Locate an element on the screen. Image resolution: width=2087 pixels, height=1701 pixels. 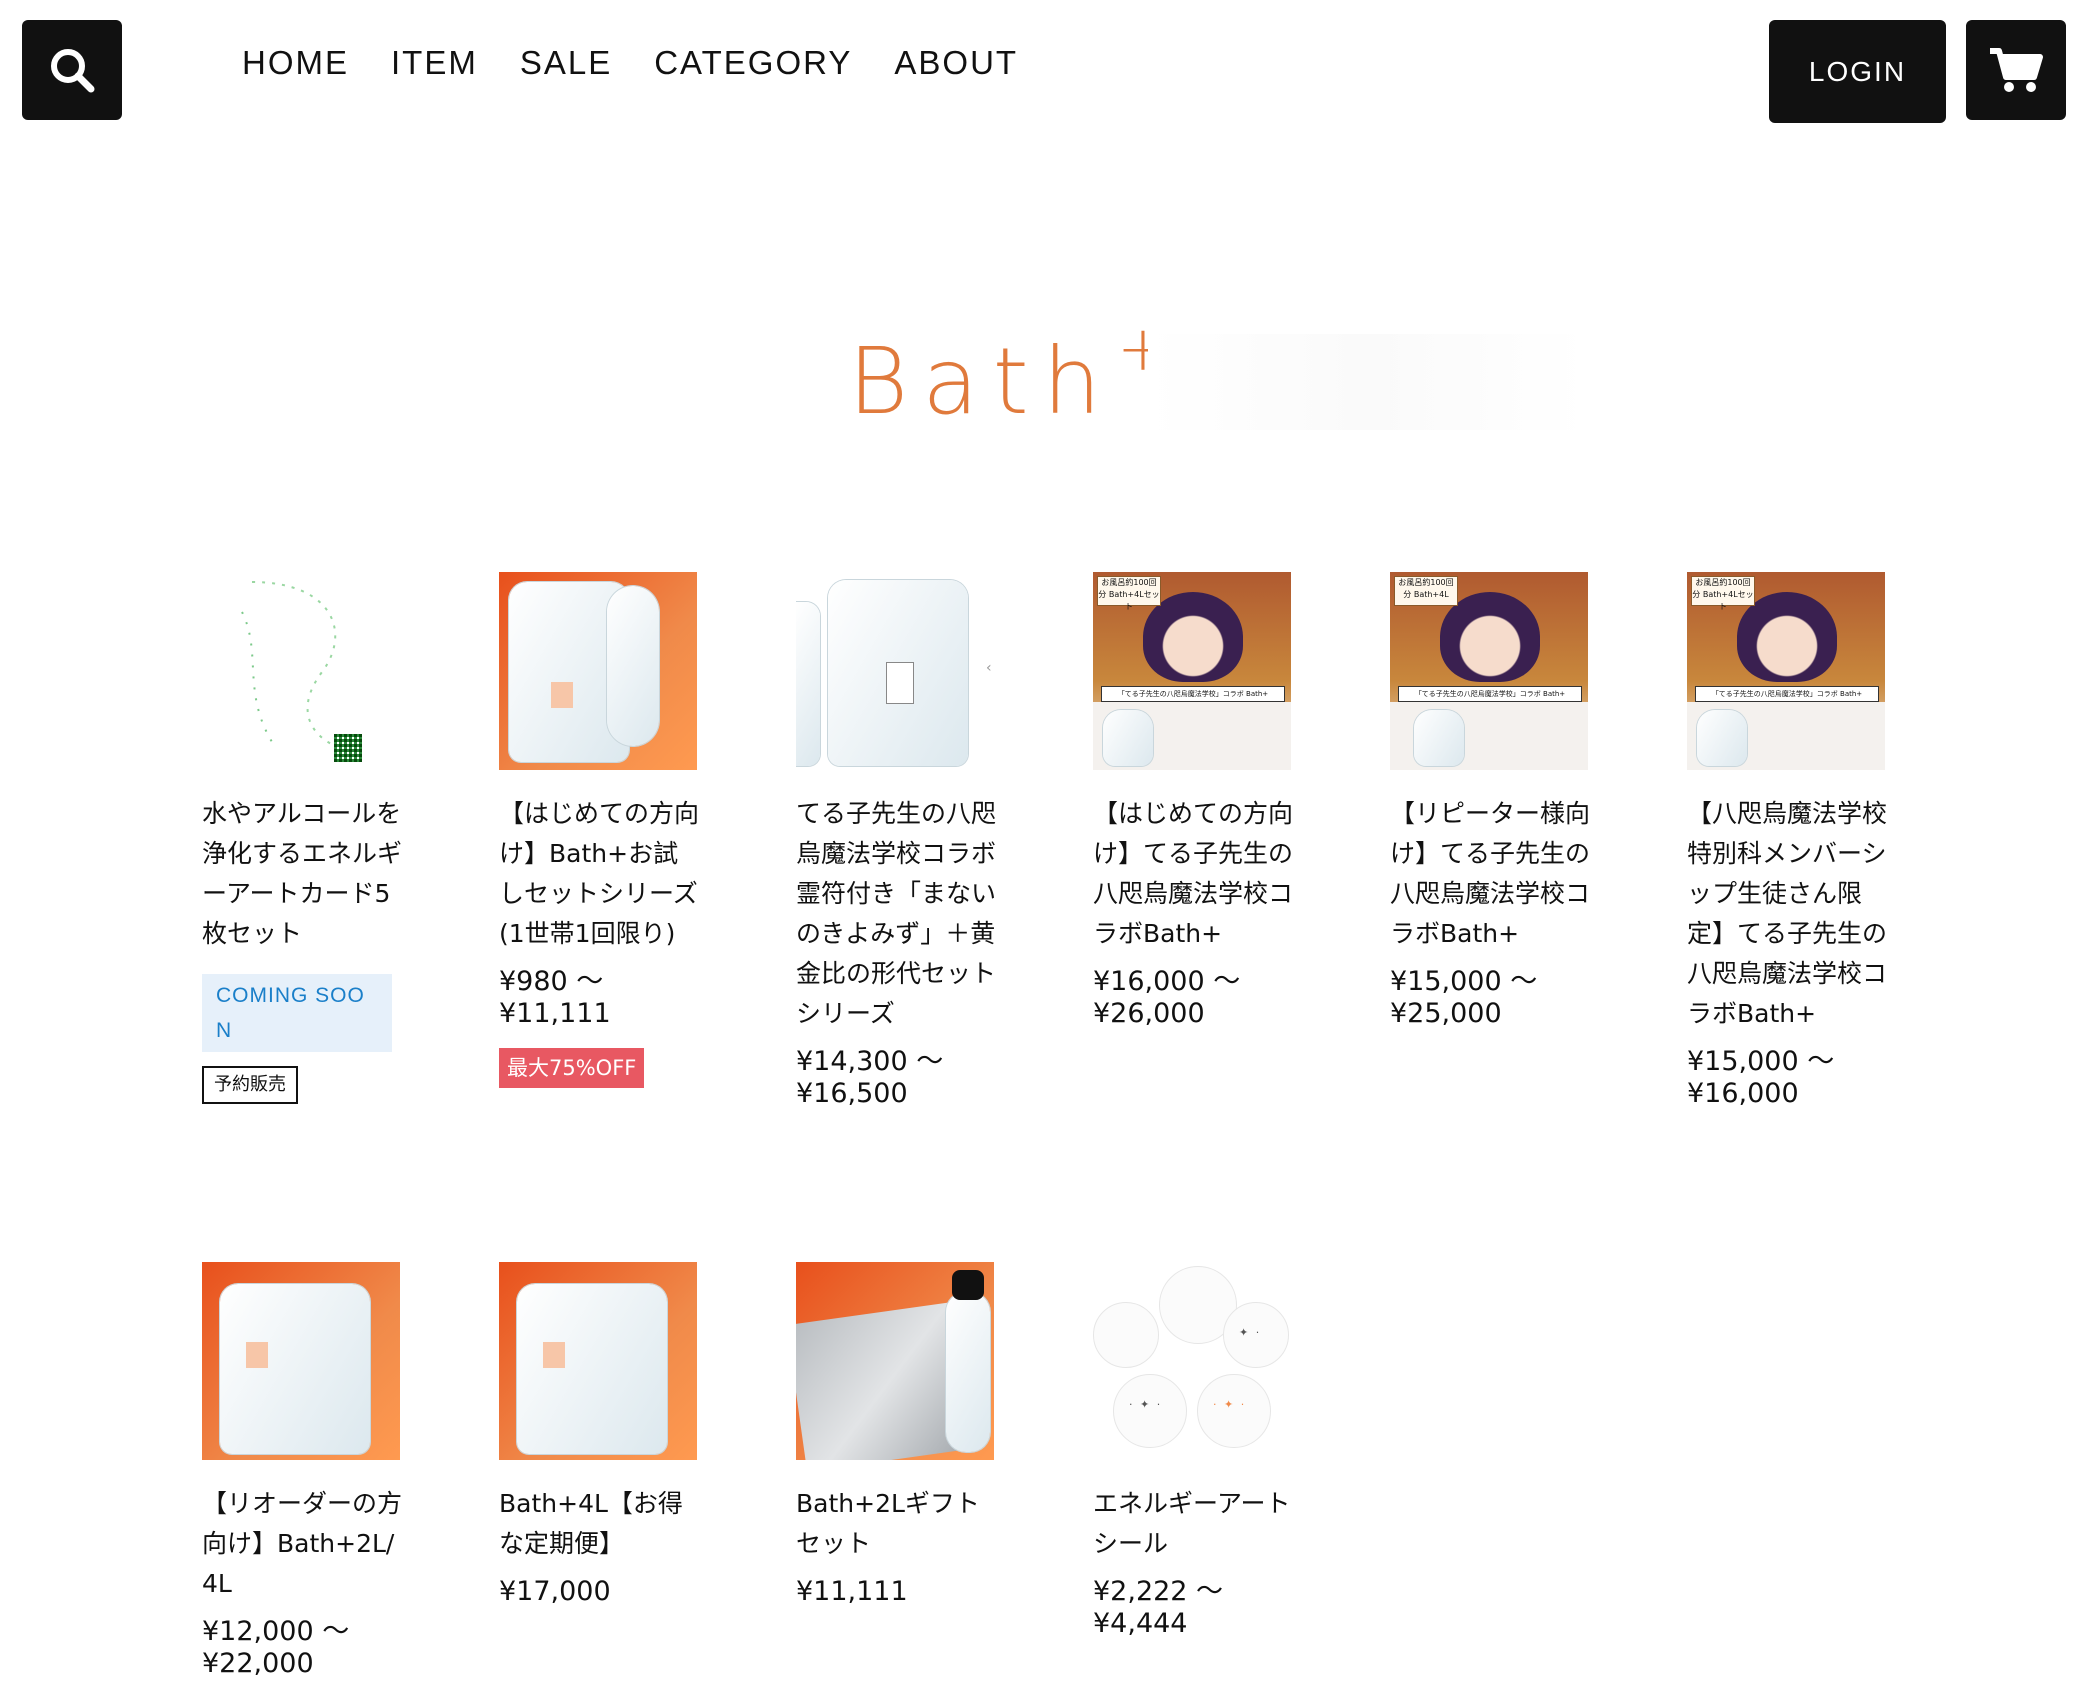
product-title: Bath+4L【お得な定期便】 is located at coordinates (599, 1524).